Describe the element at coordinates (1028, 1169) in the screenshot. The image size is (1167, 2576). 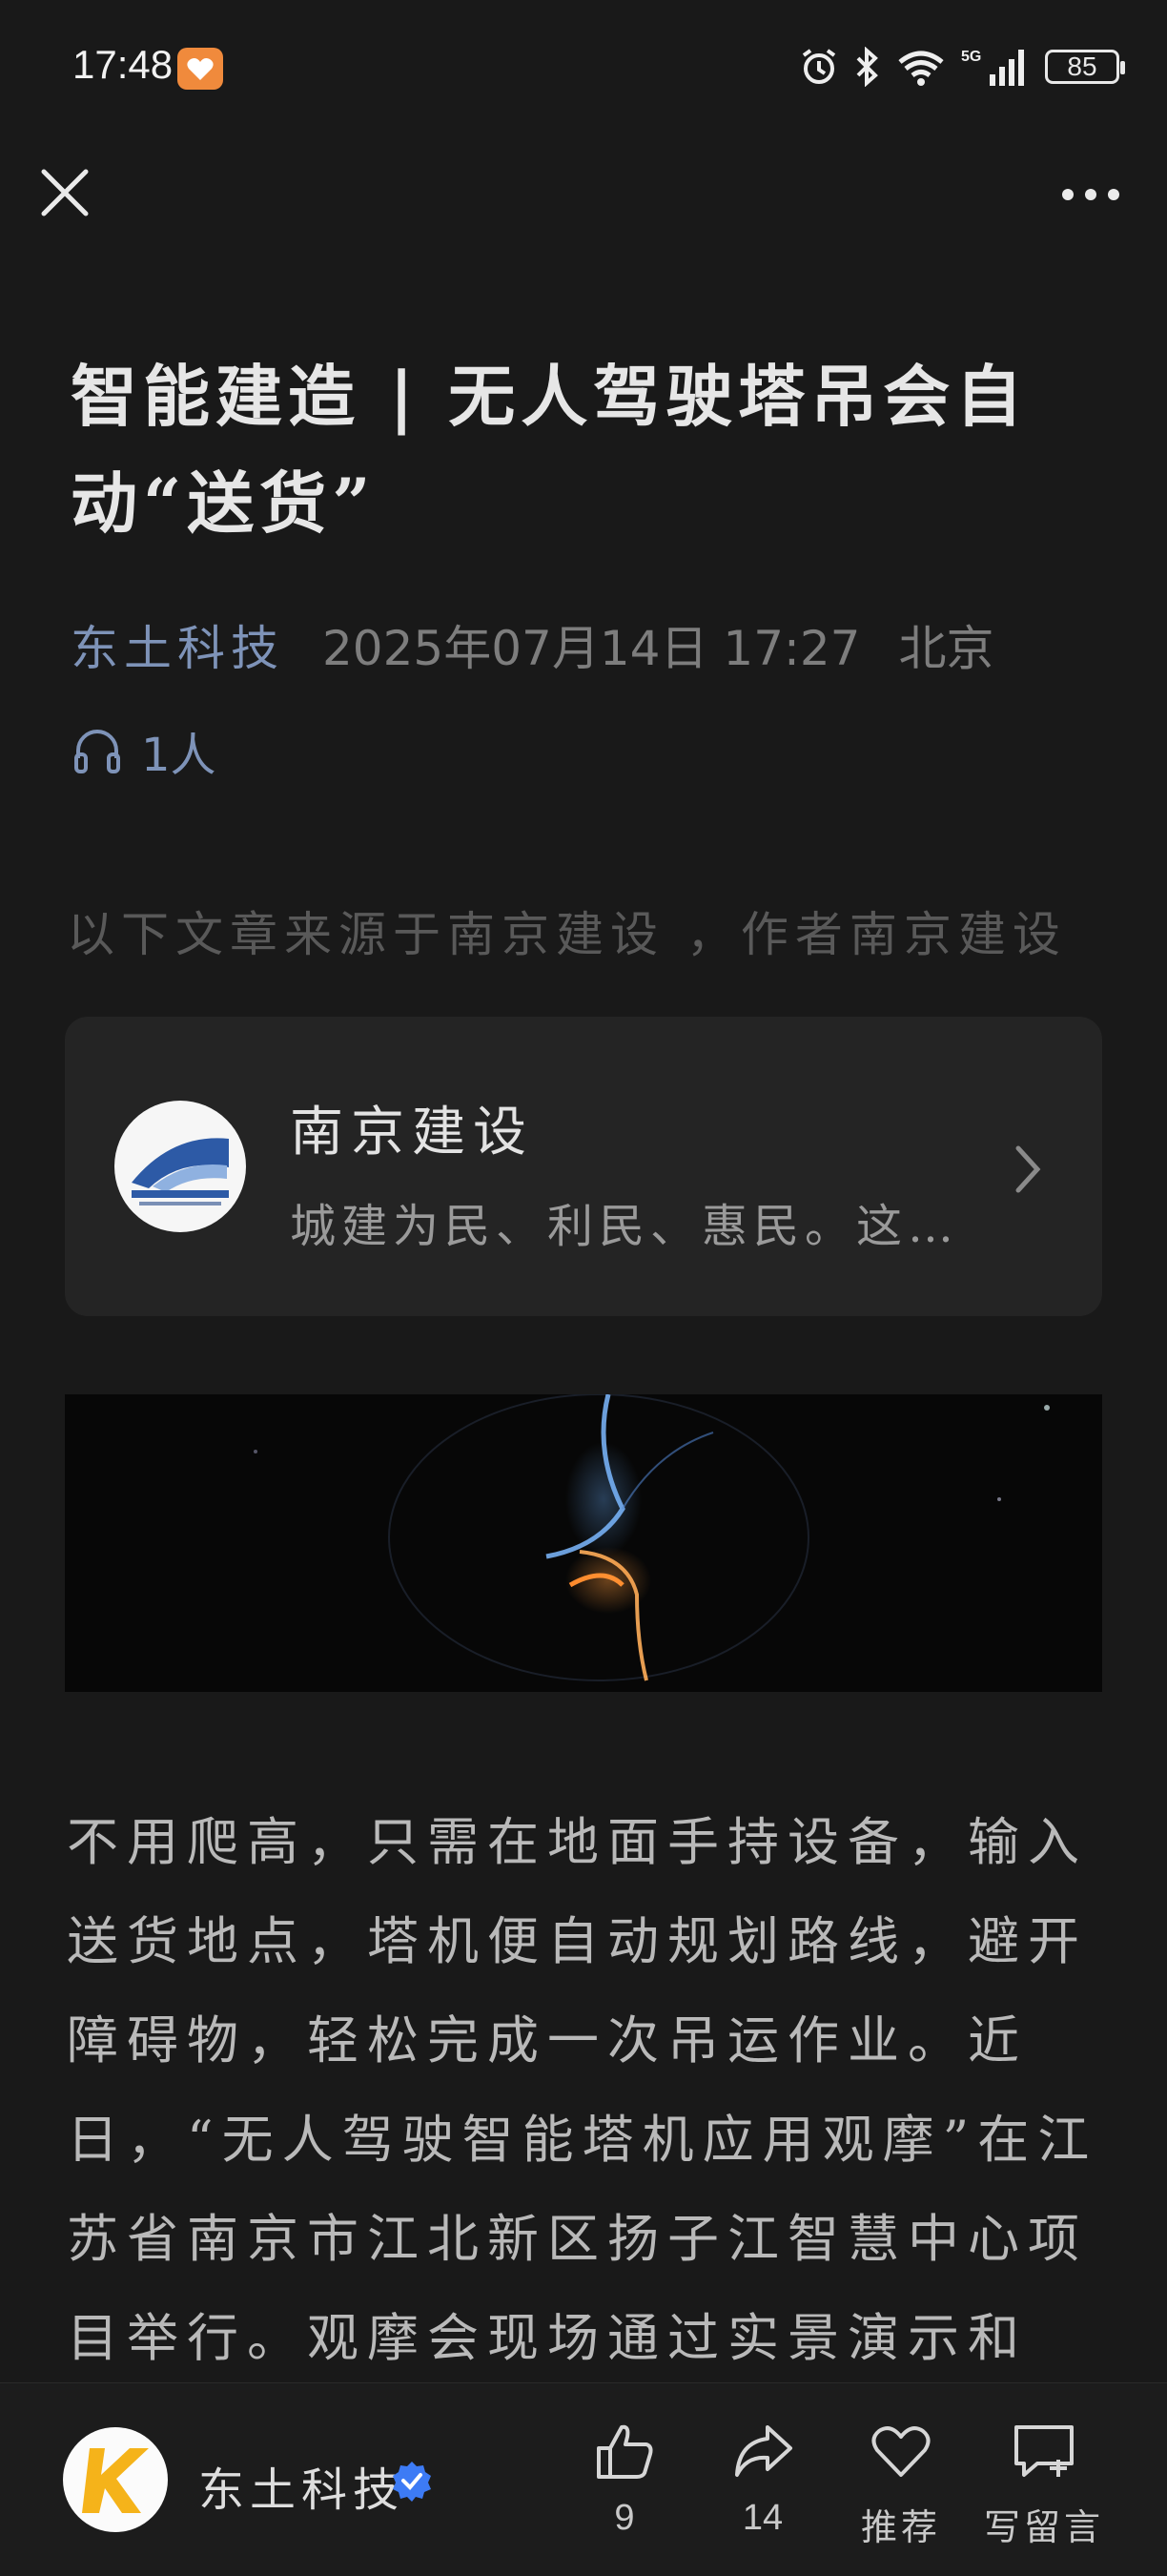
I see `chevron-right-icon` at that location.